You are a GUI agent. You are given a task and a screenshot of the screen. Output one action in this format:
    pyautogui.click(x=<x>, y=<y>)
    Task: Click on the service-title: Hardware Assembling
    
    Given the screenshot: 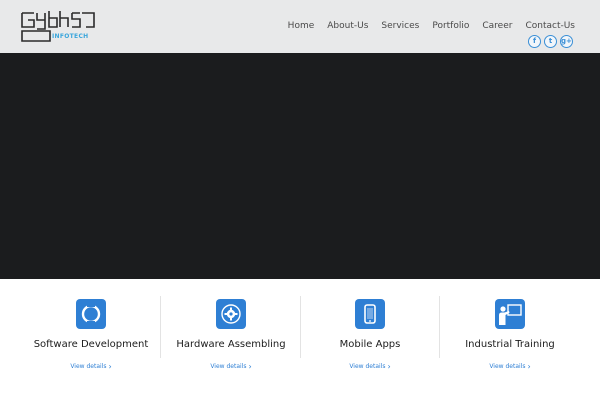 What is the action you would take?
    pyautogui.click(x=231, y=344)
    